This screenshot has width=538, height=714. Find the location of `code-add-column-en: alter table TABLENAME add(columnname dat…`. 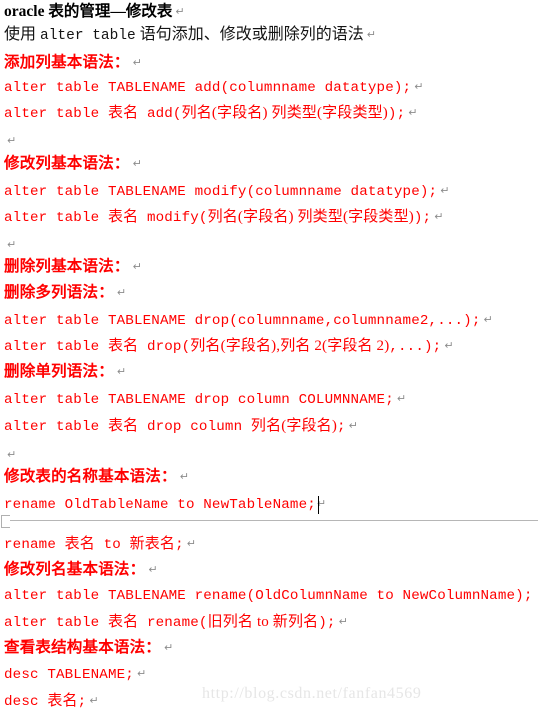

code-add-column-en: alter table TABLENAME add(columnname dat… is located at coordinates (213, 88).